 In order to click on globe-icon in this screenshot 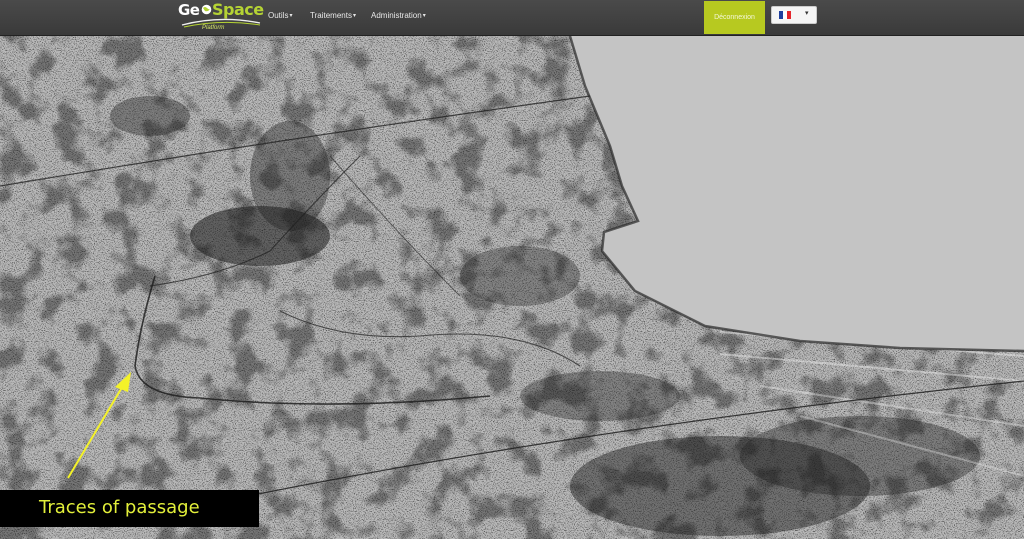, I will do `click(206, 9)`.